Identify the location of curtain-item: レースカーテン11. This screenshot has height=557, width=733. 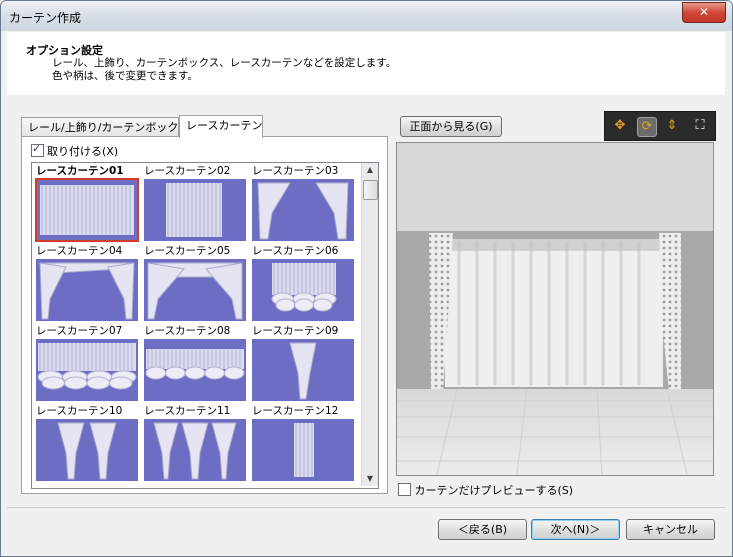
(196, 445).